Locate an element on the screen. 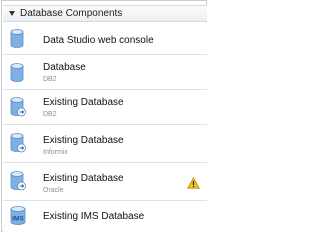  list-item-existing-oracle: Existing Database Oracle is located at coordinates (105, 182).